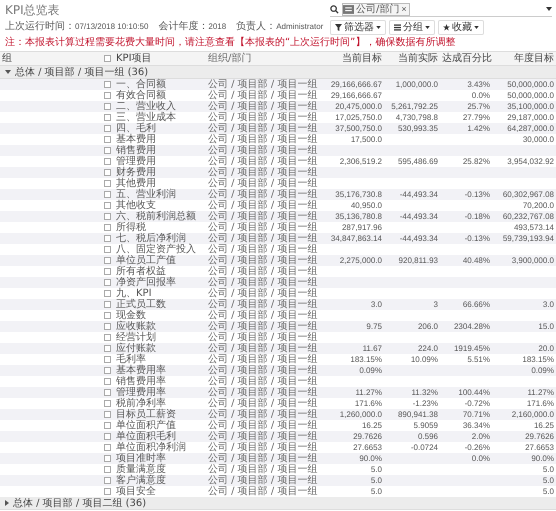 The width and height of the screenshot is (556, 511). I want to click on column-header: 组织/部门, so click(264, 58).